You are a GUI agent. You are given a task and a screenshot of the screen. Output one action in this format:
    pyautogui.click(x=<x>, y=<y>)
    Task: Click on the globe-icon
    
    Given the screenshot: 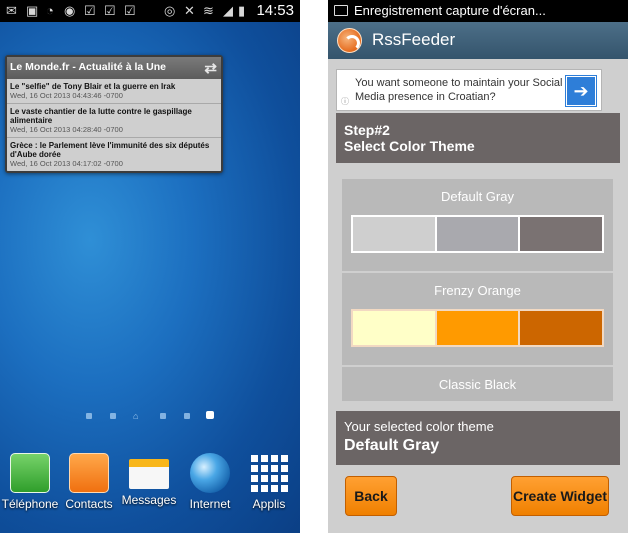 What is the action you would take?
    pyautogui.click(x=210, y=473)
    